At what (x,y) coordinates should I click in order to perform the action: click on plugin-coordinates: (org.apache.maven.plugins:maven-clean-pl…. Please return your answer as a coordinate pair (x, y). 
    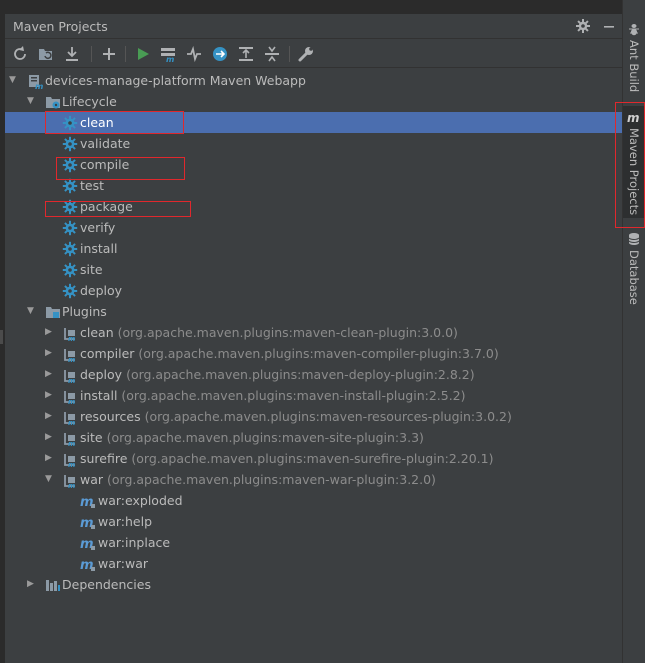
    Looking at the image, I should click on (287, 332).